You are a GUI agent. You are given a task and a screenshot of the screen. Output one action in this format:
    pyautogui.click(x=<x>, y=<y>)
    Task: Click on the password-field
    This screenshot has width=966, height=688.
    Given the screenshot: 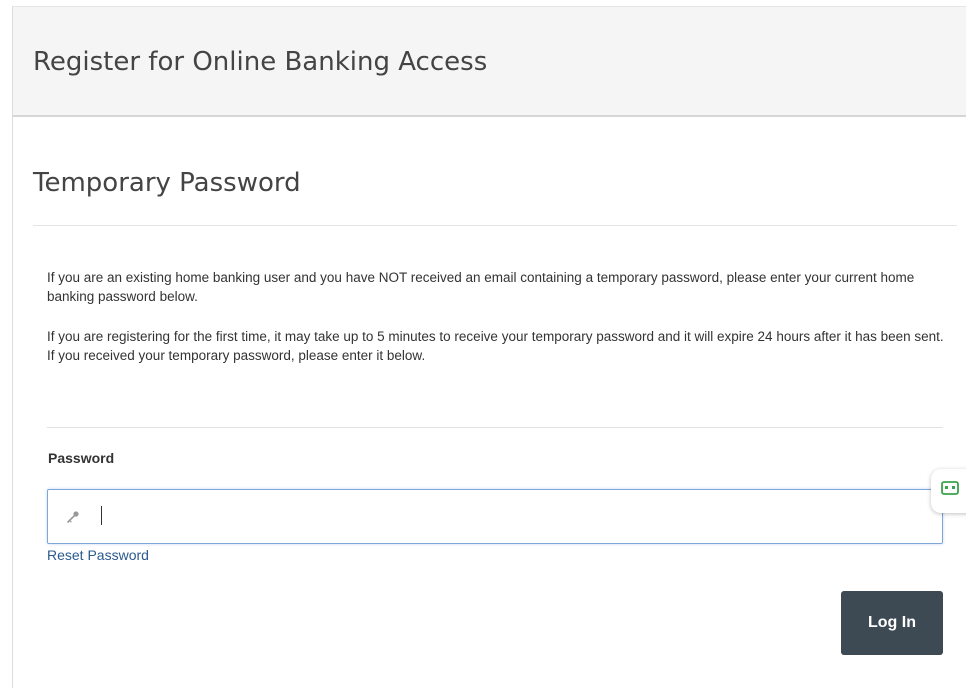 What is the action you would take?
    pyautogui.click(x=495, y=516)
    